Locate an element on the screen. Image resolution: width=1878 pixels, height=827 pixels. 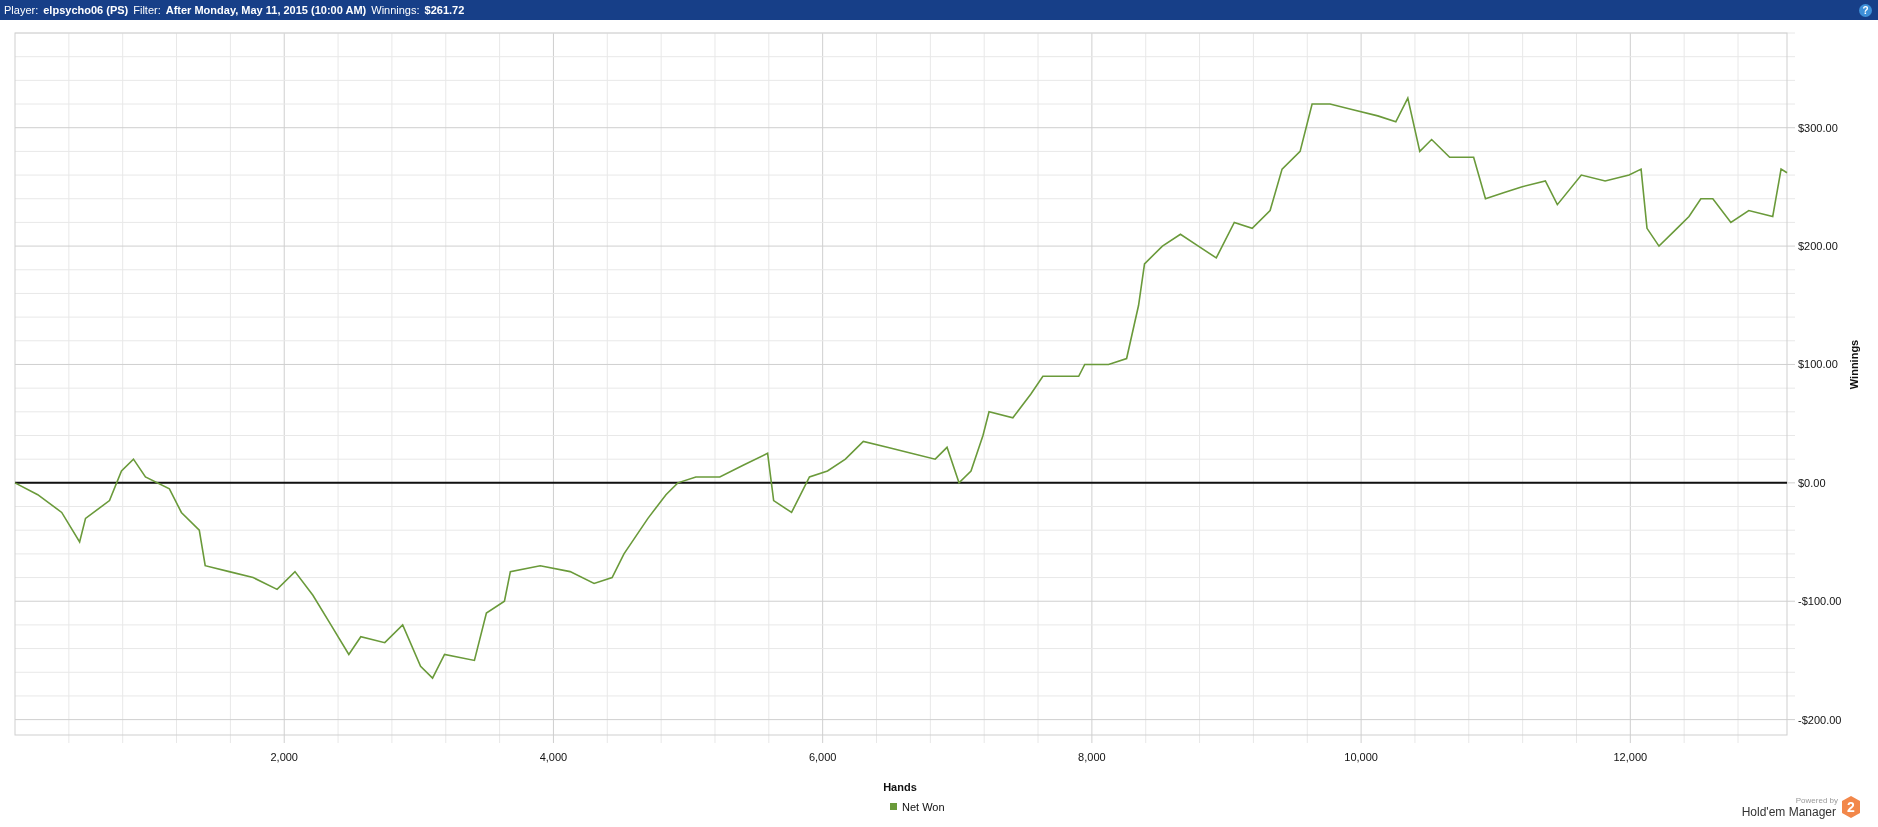
y-tick-label: $100.00 is located at coordinates (1818, 364).